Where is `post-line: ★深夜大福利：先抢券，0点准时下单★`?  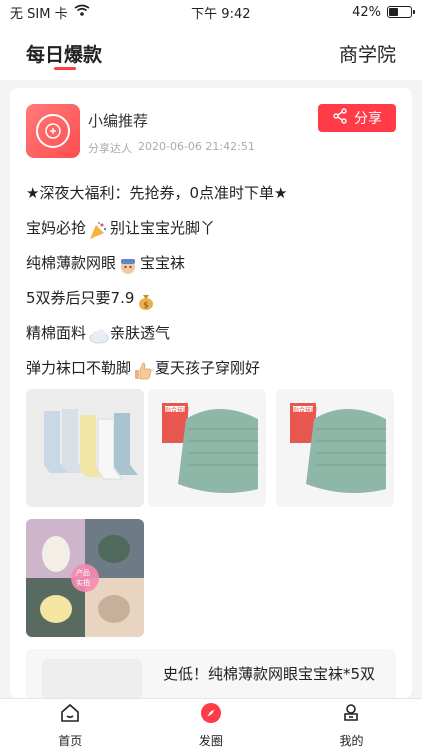
post-line: ★深夜大福利：先抢券，0点准时下单★ is located at coordinates (211, 193).